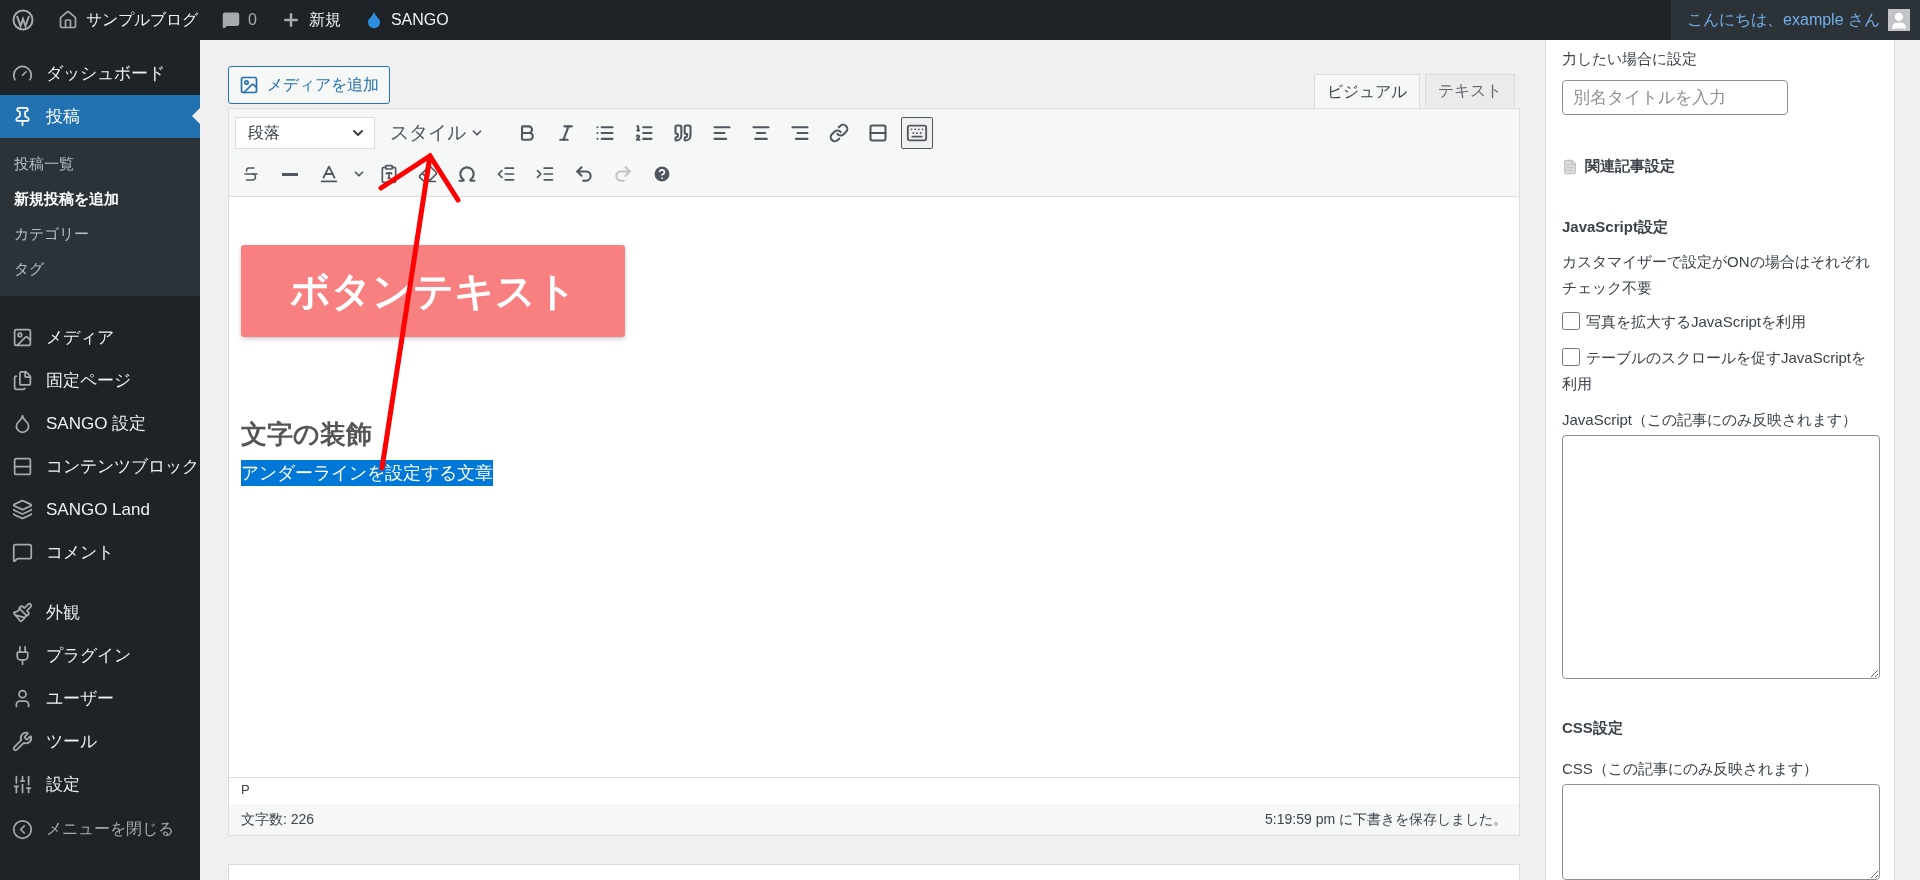 Image resolution: width=1920 pixels, height=880 pixels. Describe the element at coordinates (1629, 59) in the screenshot. I see `alias-note: 力したい場合に設定` at that location.